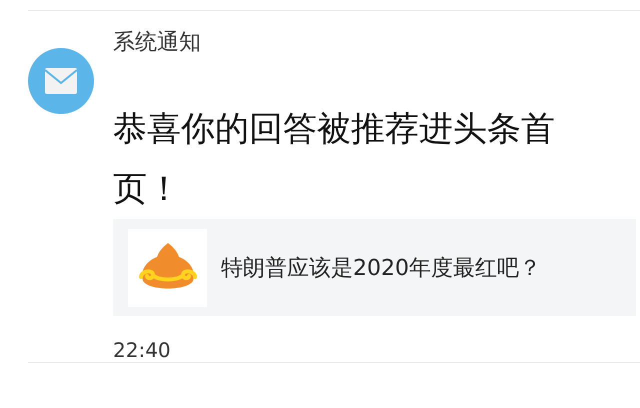  What do you see at coordinates (142, 350) in the screenshot?
I see `timestamp: 22:40` at bounding box center [142, 350].